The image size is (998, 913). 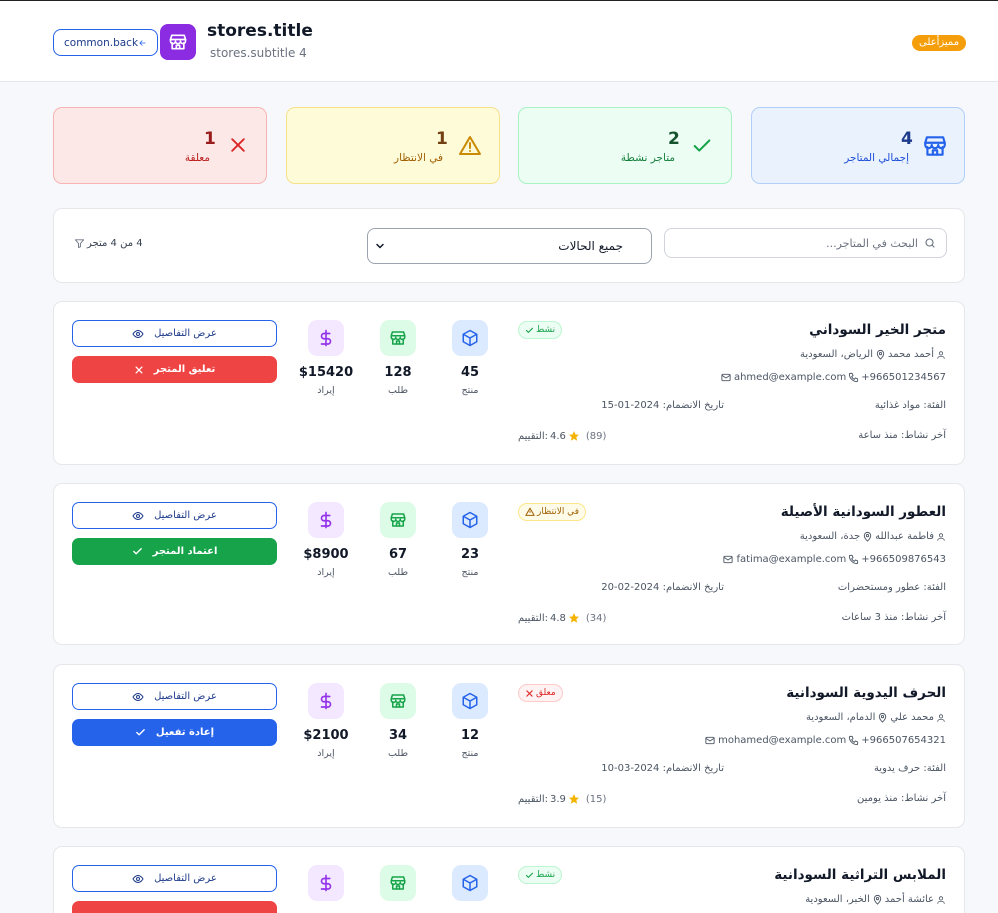 I want to click on back-button-label: common.back, so click(x=101, y=42).